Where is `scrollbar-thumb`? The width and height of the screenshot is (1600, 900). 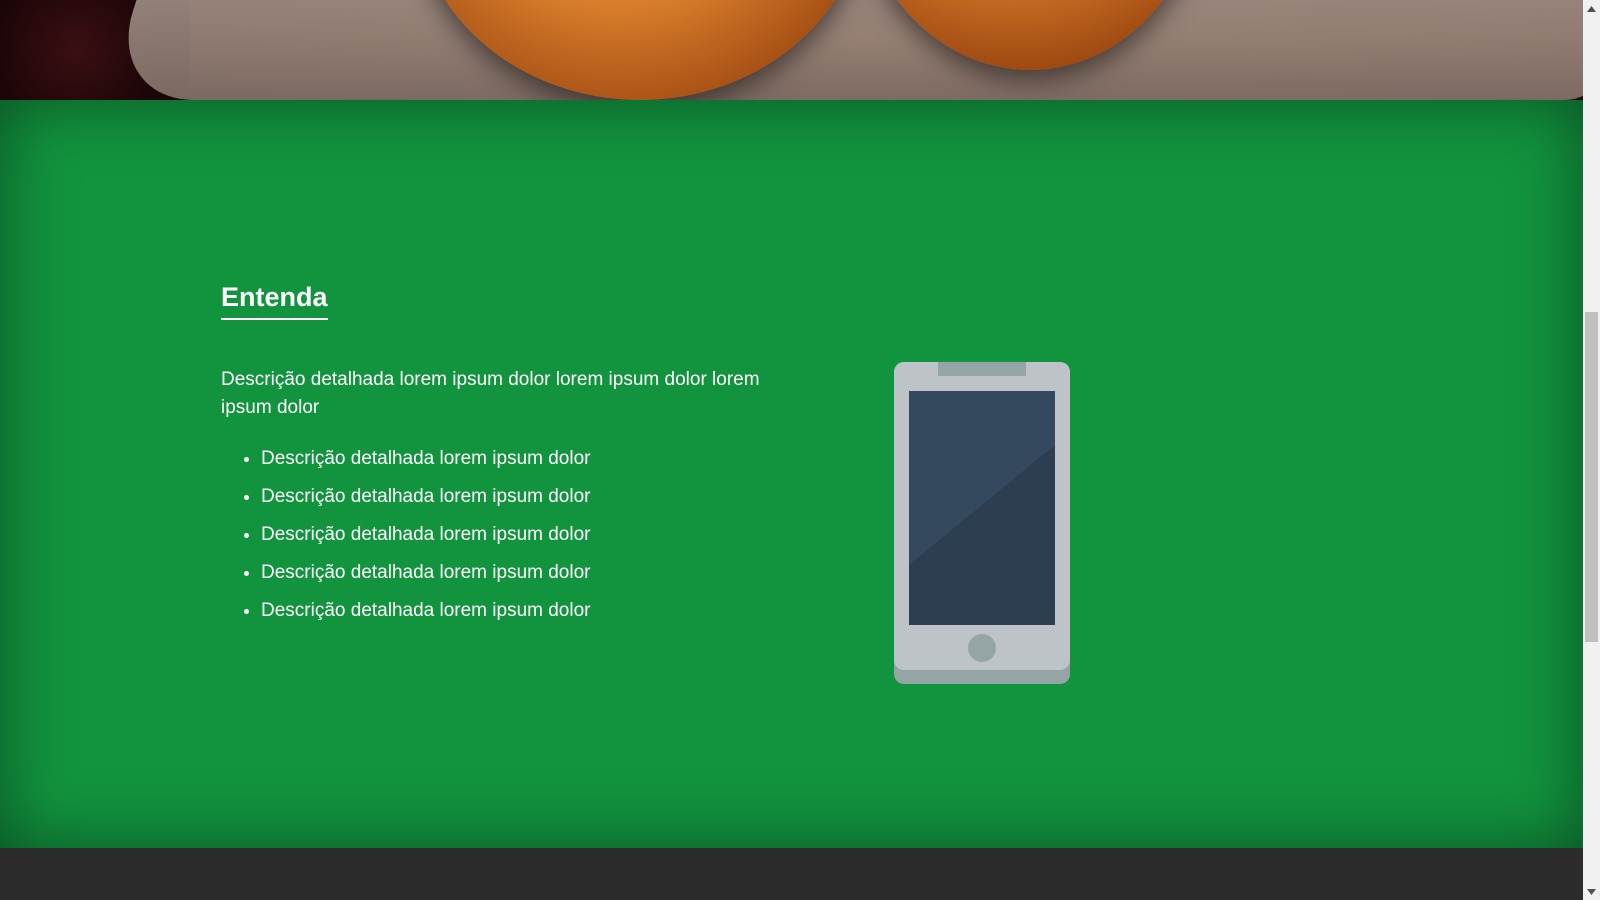
scrollbar-thumb is located at coordinates (1591, 477).